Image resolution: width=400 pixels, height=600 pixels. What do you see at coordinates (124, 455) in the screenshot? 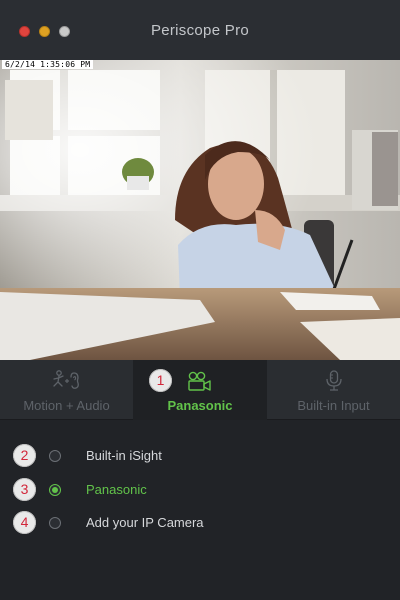
I see `source-label: Built-in iSight` at bounding box center [124, 455].